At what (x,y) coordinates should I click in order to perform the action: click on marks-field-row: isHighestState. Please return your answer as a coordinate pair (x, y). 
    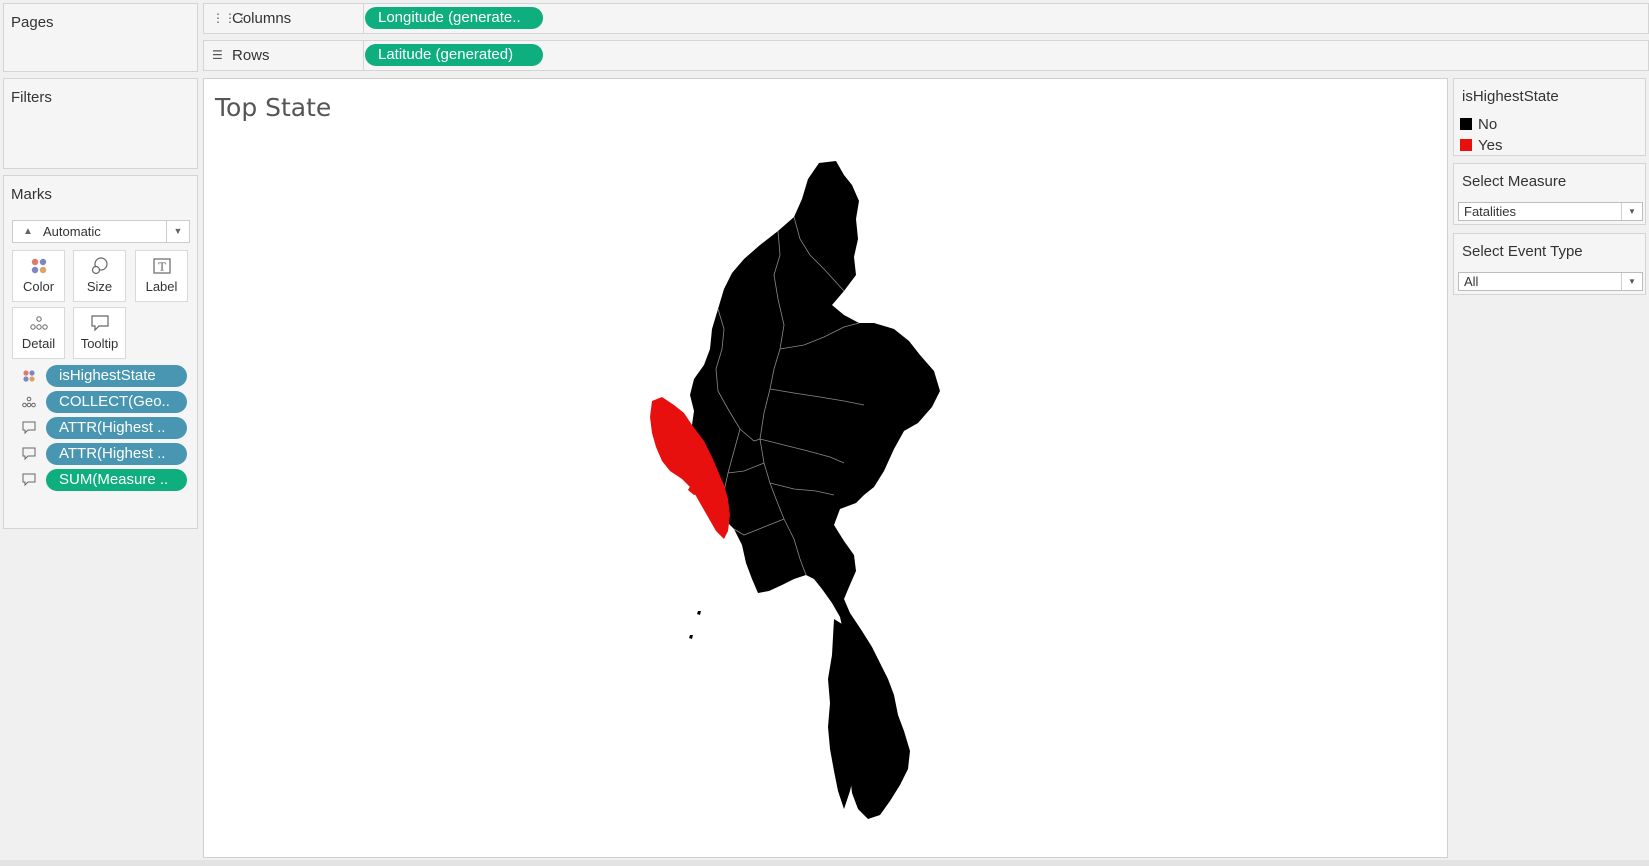
    Looking at the image, I should click on (106, 376).